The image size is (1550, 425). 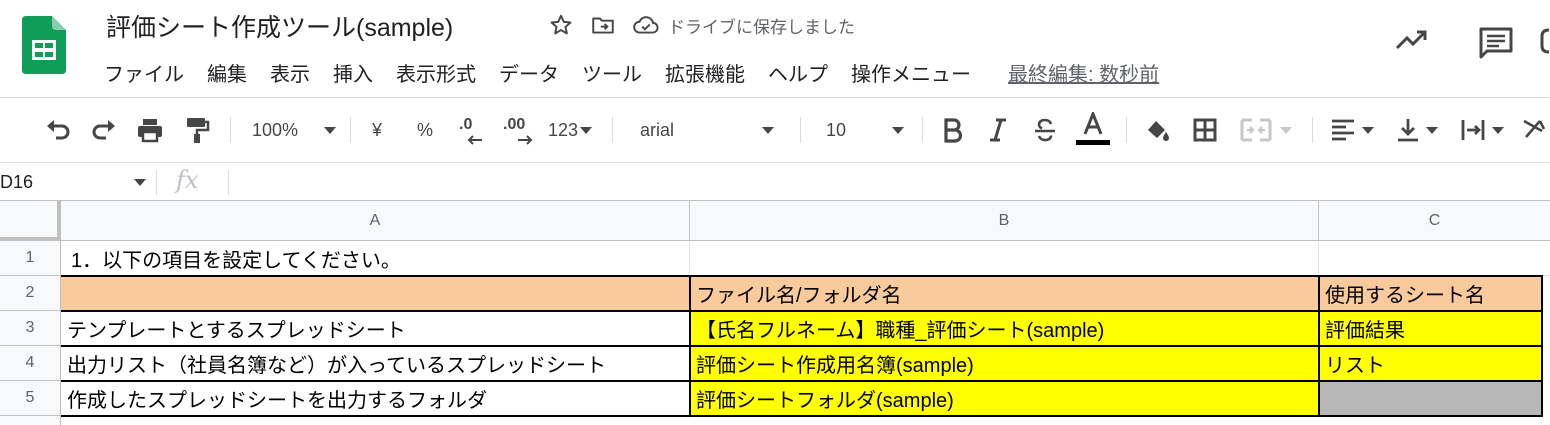 I want to click on merge-cells-button, so click(x=1266, y=130).